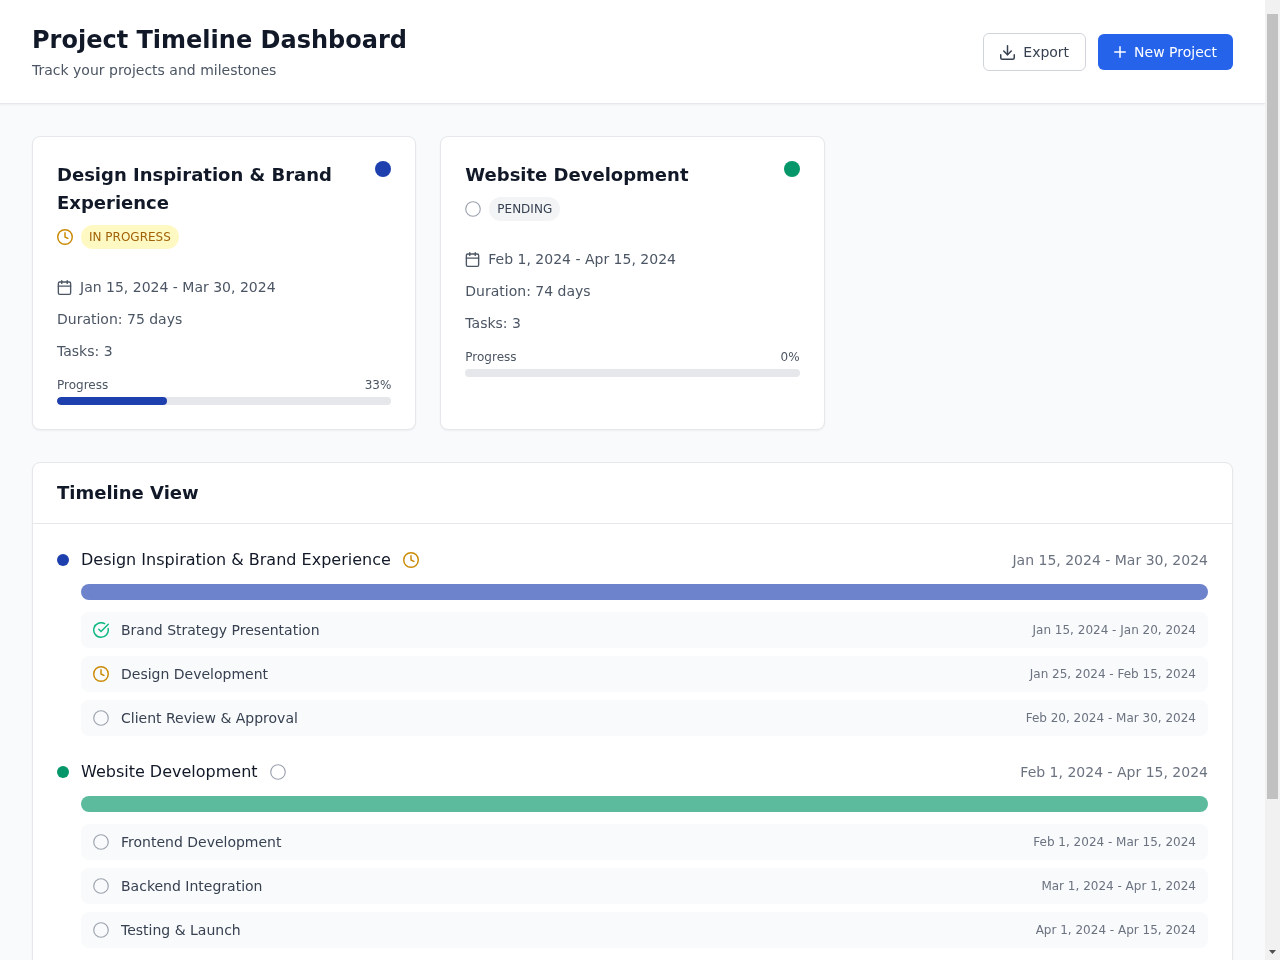  I want to click on date-range: Jan 15, 2024 - Mar 30, 2024, so click(178, 287).